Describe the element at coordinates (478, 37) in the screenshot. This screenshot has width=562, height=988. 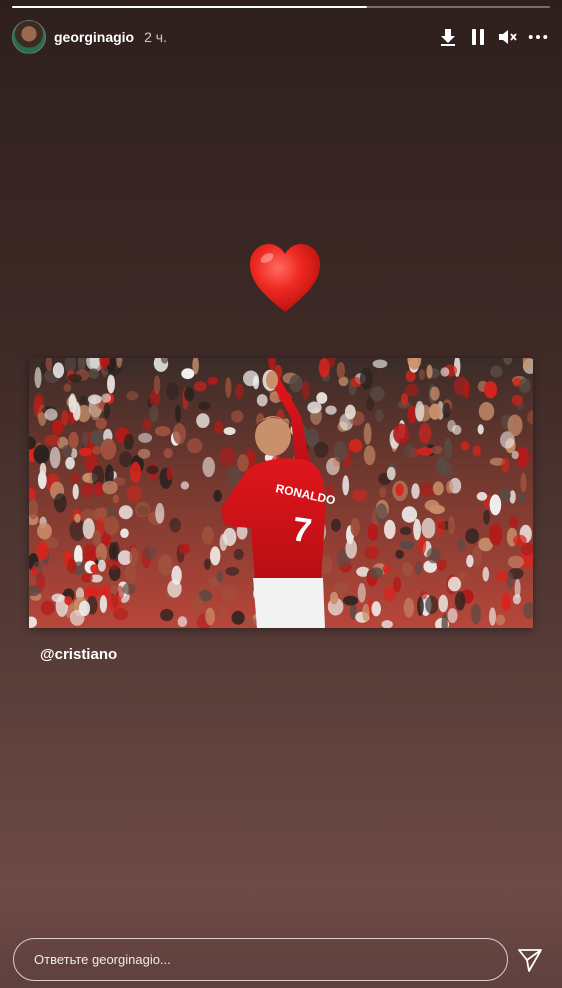
I see `pause-icon` at that location.